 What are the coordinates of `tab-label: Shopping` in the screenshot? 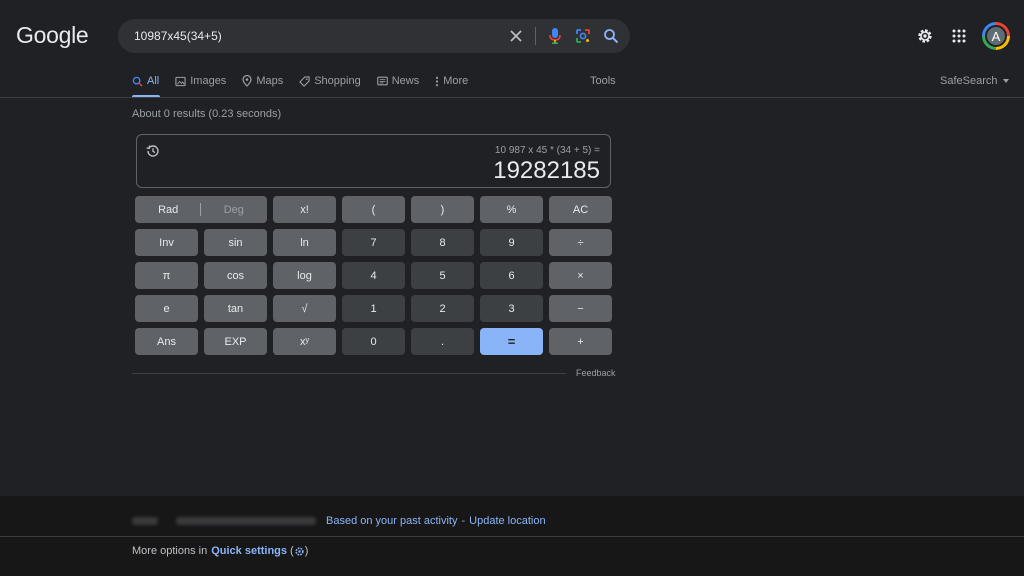 It's located at (337, 81).